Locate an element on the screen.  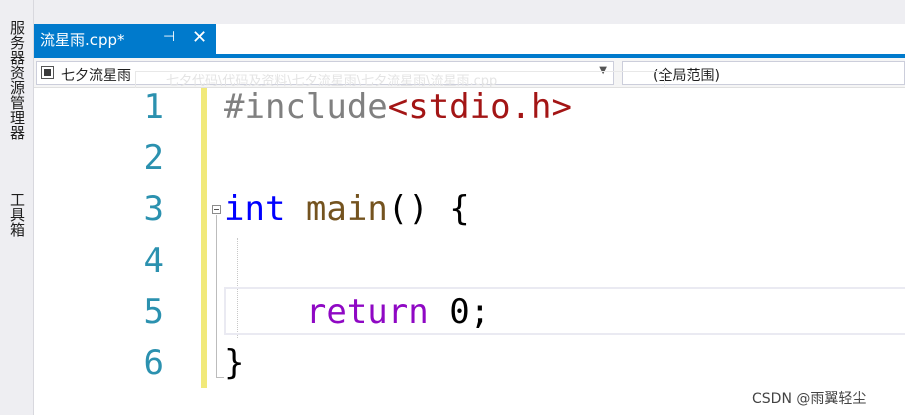
code-line-3: int main() { is located at coordinates (347, 209).